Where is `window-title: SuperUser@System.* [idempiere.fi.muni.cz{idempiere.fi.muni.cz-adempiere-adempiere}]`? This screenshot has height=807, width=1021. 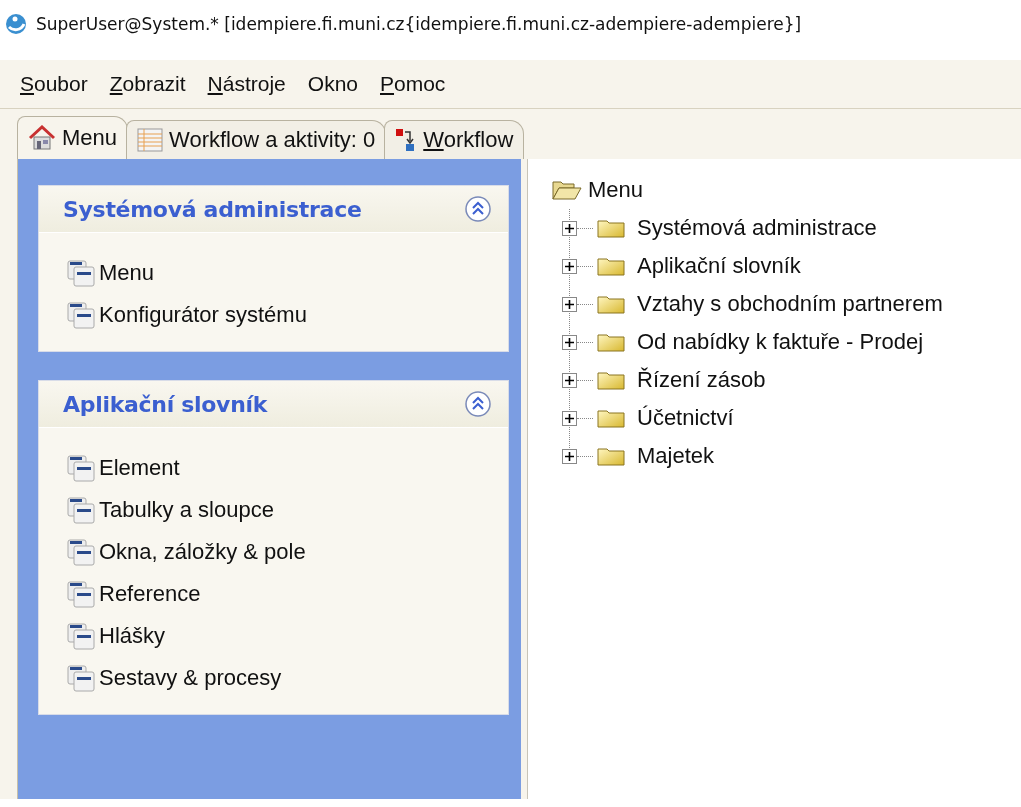 window-title: SuperUser@System.* [idempiere.fi.muni.cz{idempiere.fi.muni.cz-adempiere-adempiere}] is located at coordinates (419, 24).